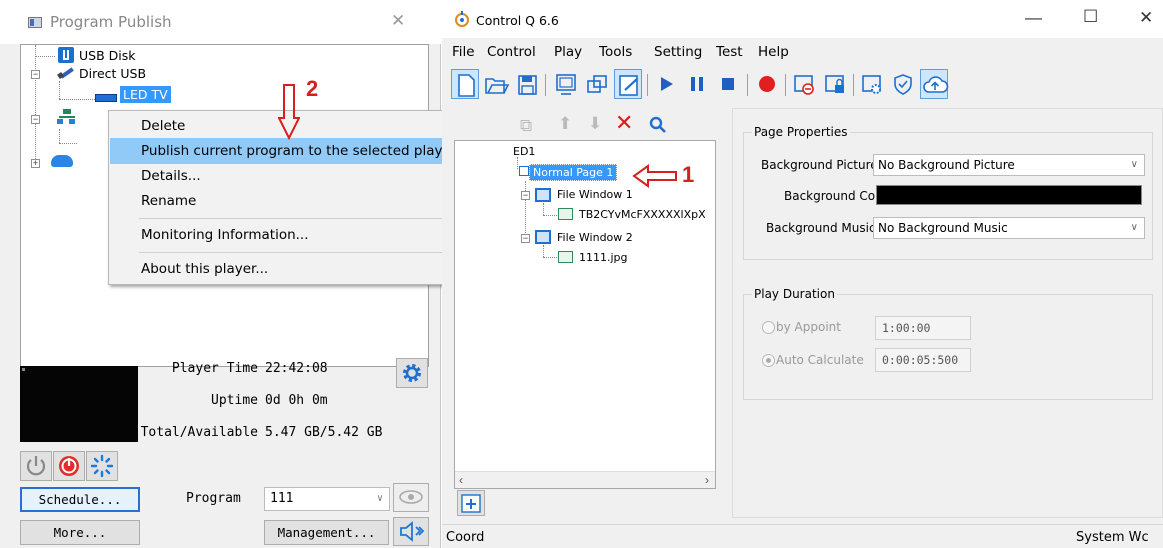 The width and height of the screenshot is (1163, 548). I want to click on edit-icon, so click(628, 85).